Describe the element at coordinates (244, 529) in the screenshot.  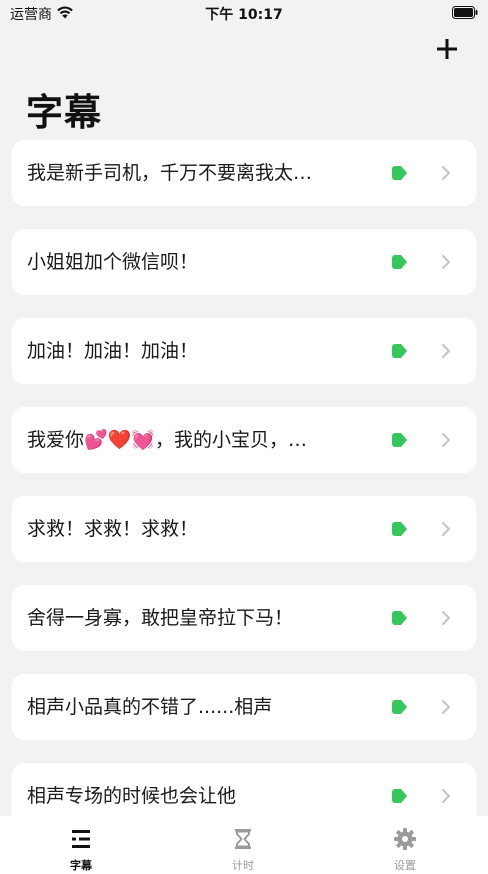
I see `list-item: 求救！求救！求救！` at that location.